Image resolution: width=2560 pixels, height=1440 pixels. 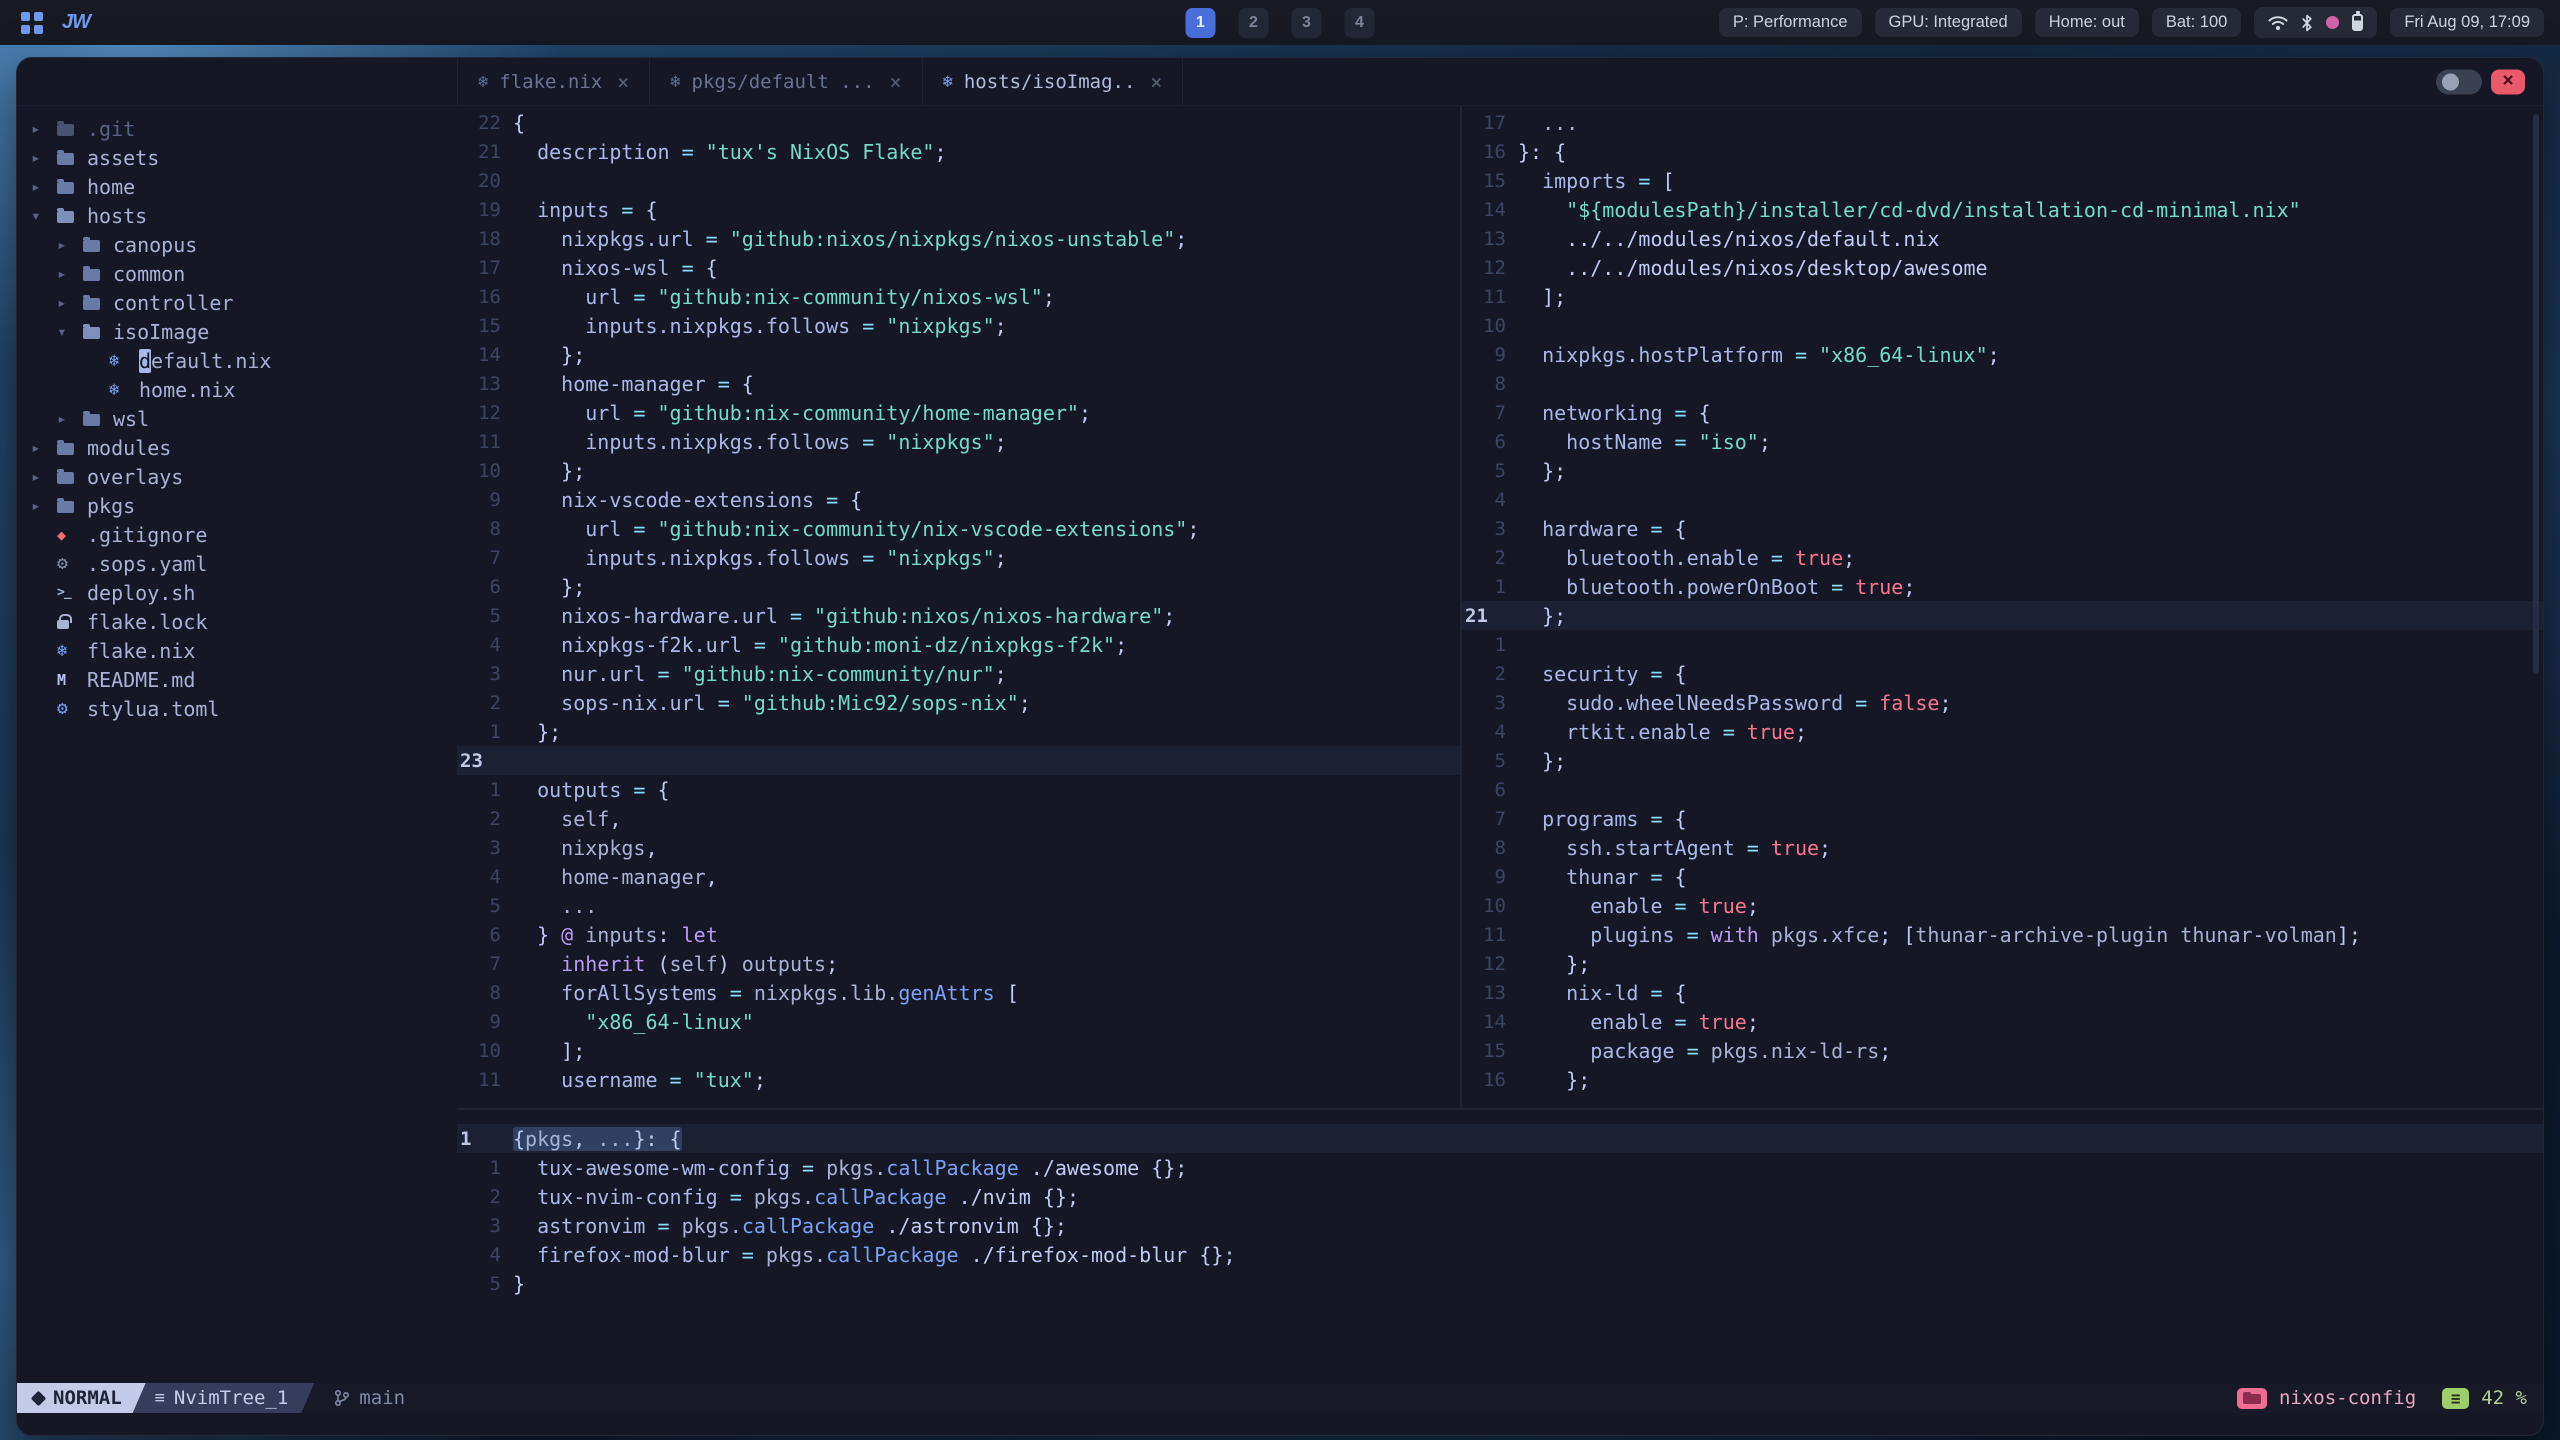 I want to click on code-line: 6 };, so click(x=958, y=586).